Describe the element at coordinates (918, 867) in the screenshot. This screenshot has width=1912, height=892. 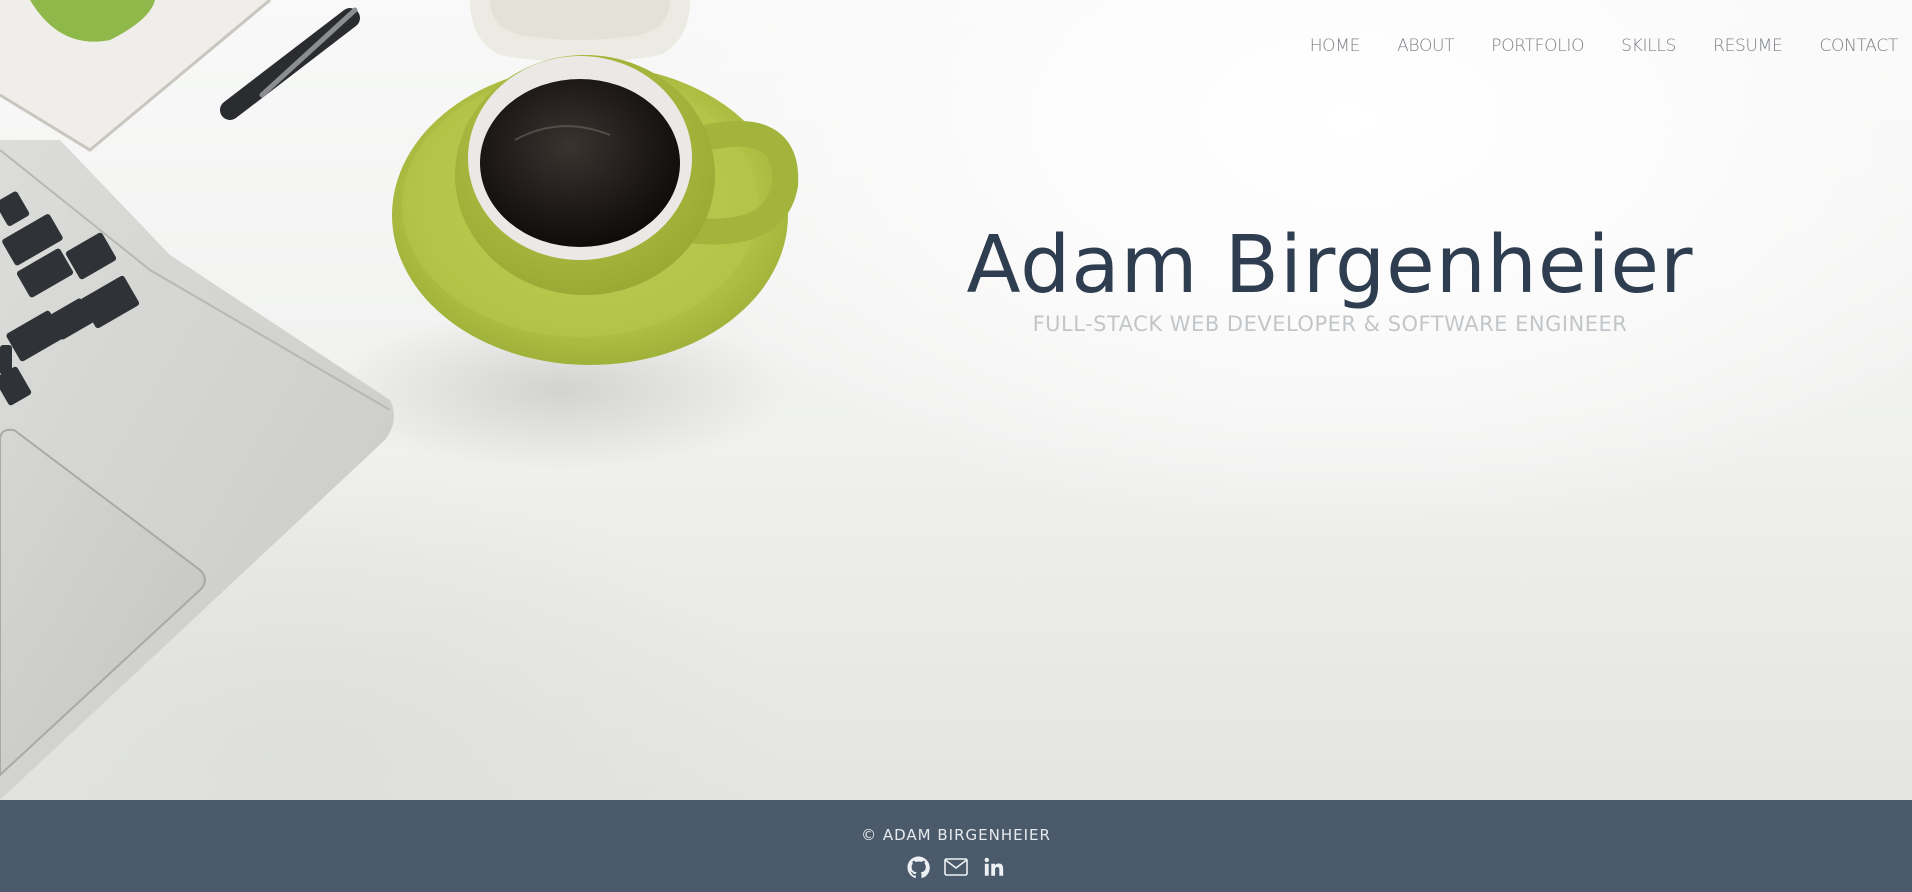
I see `github-icon` at that location.